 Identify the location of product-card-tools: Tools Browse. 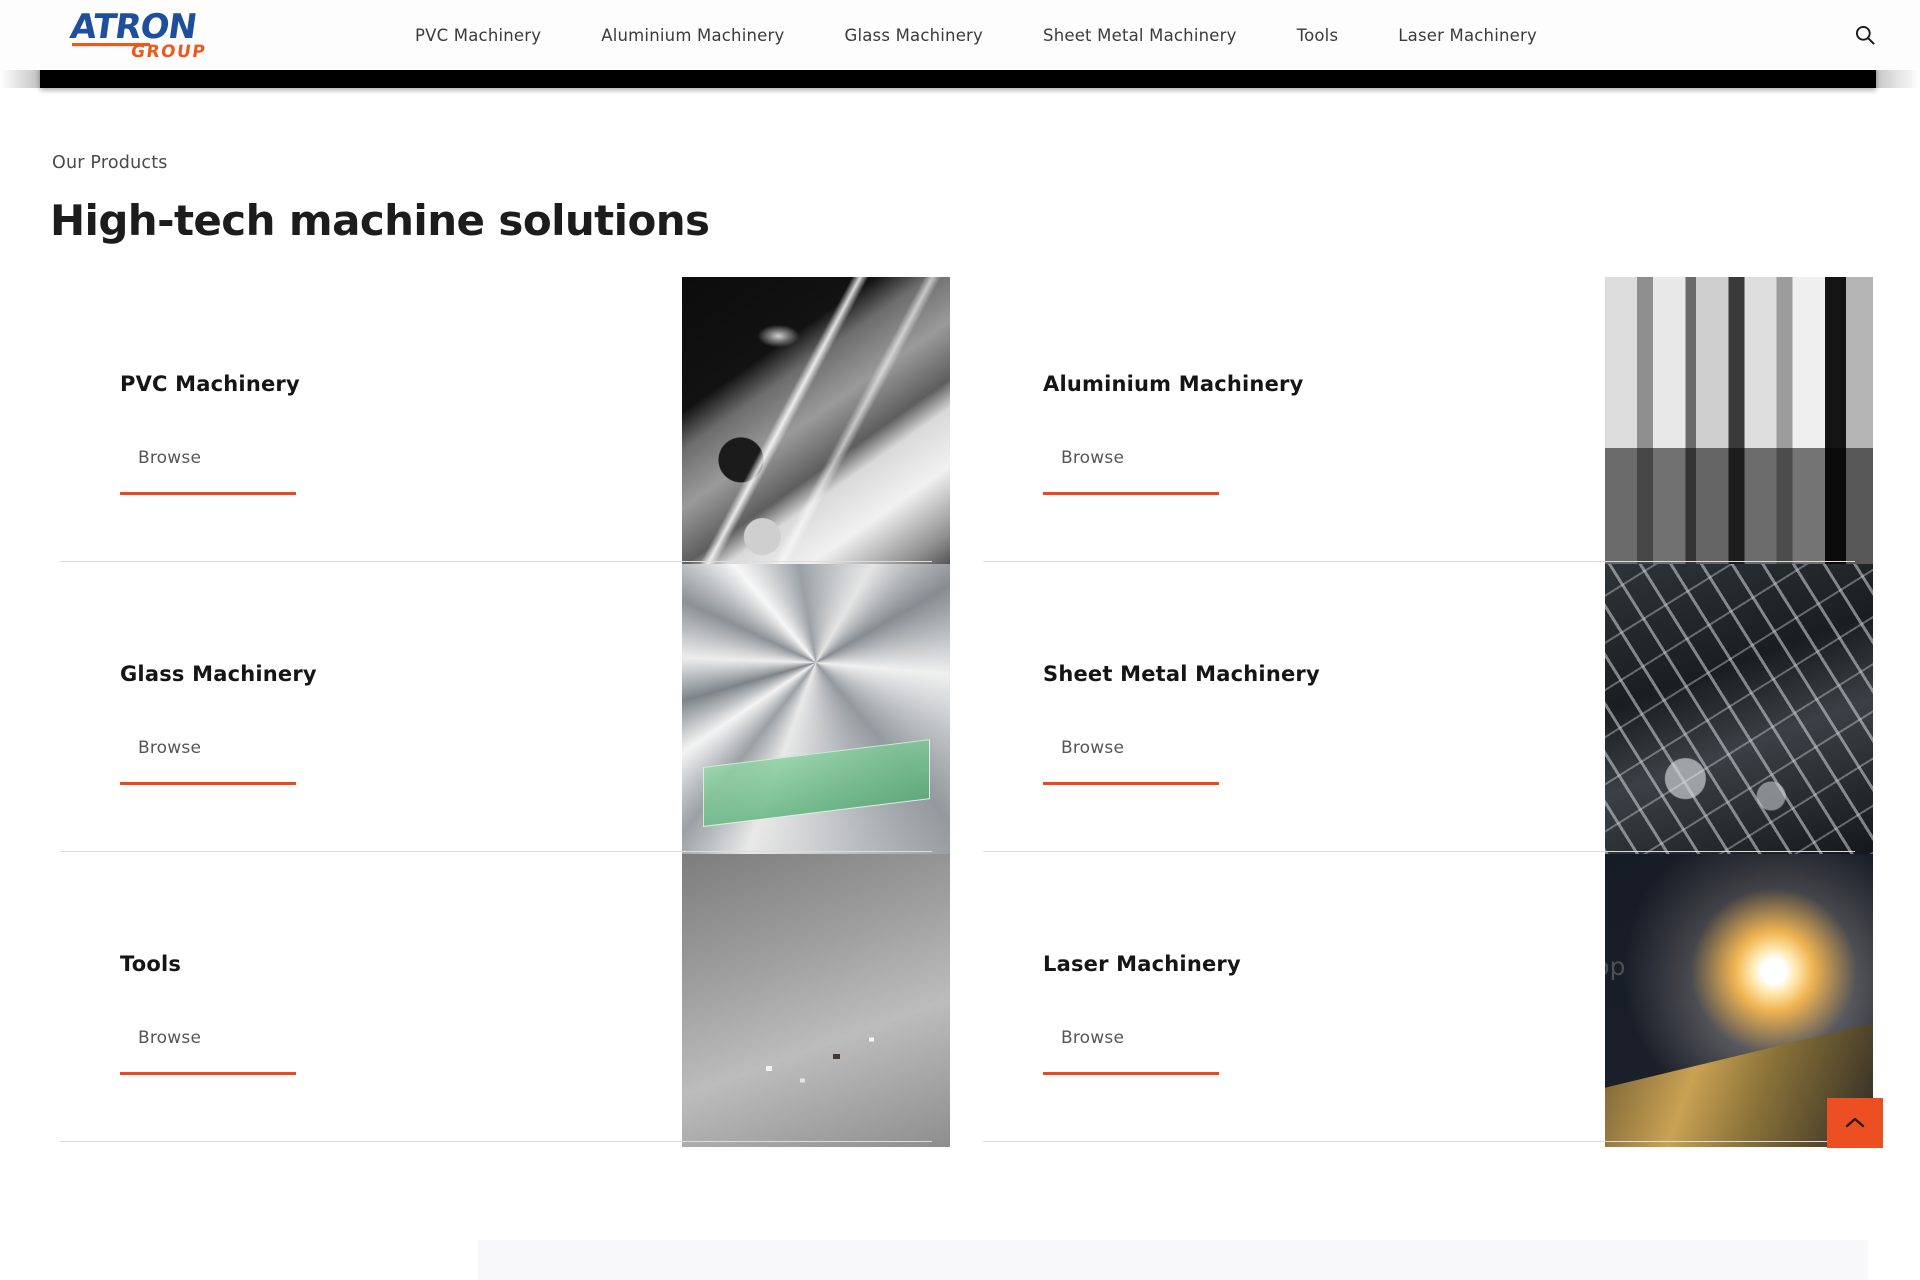
(502, 999).